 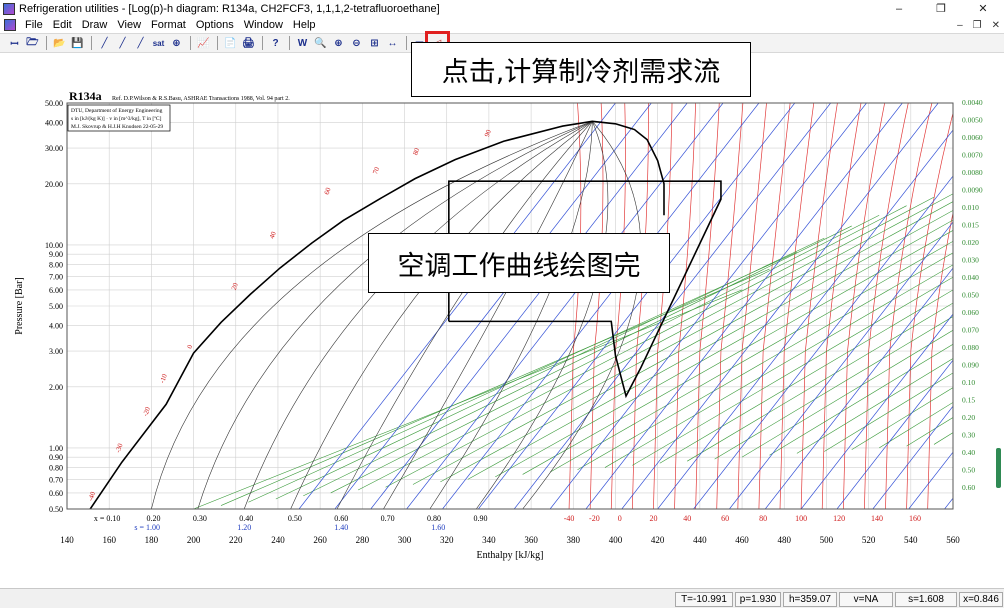 I want to click on save-icon: 💾, so click(x=77, y=43).